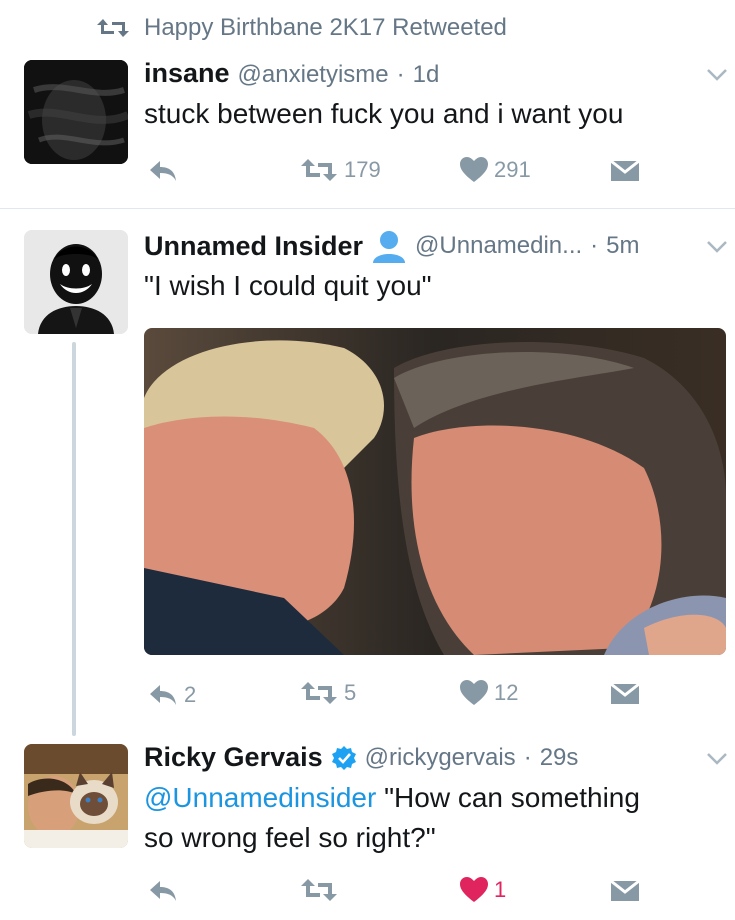  Describe the element at coordinates (508, 797) in the screenshot. I see `tweet-text-line-1: "How can something` at that location.